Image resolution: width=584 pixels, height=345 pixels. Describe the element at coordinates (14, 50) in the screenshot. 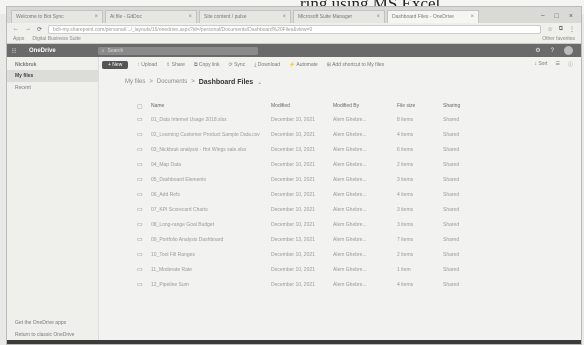

I see `app-launcher-icon: ⁝⁝` at that location.